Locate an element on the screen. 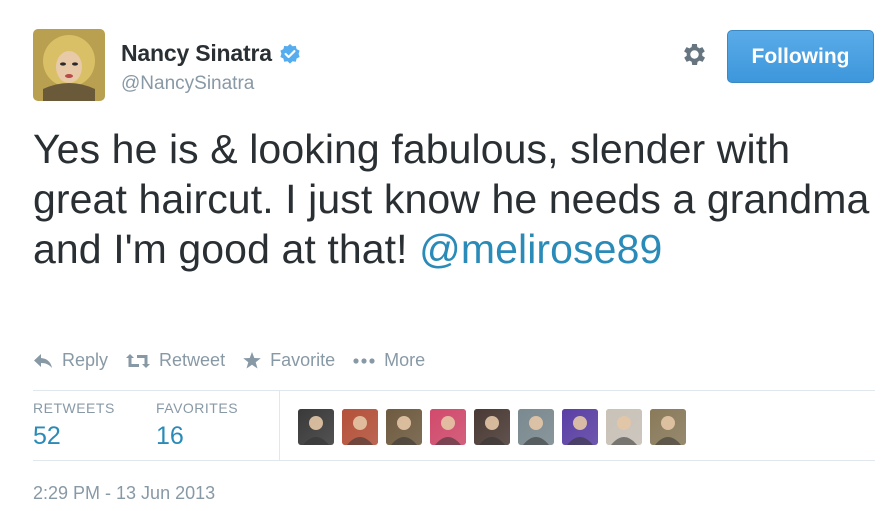 This screenshot has width=881, height=511. verified-badge-icon is located at coordinates (290, 54).